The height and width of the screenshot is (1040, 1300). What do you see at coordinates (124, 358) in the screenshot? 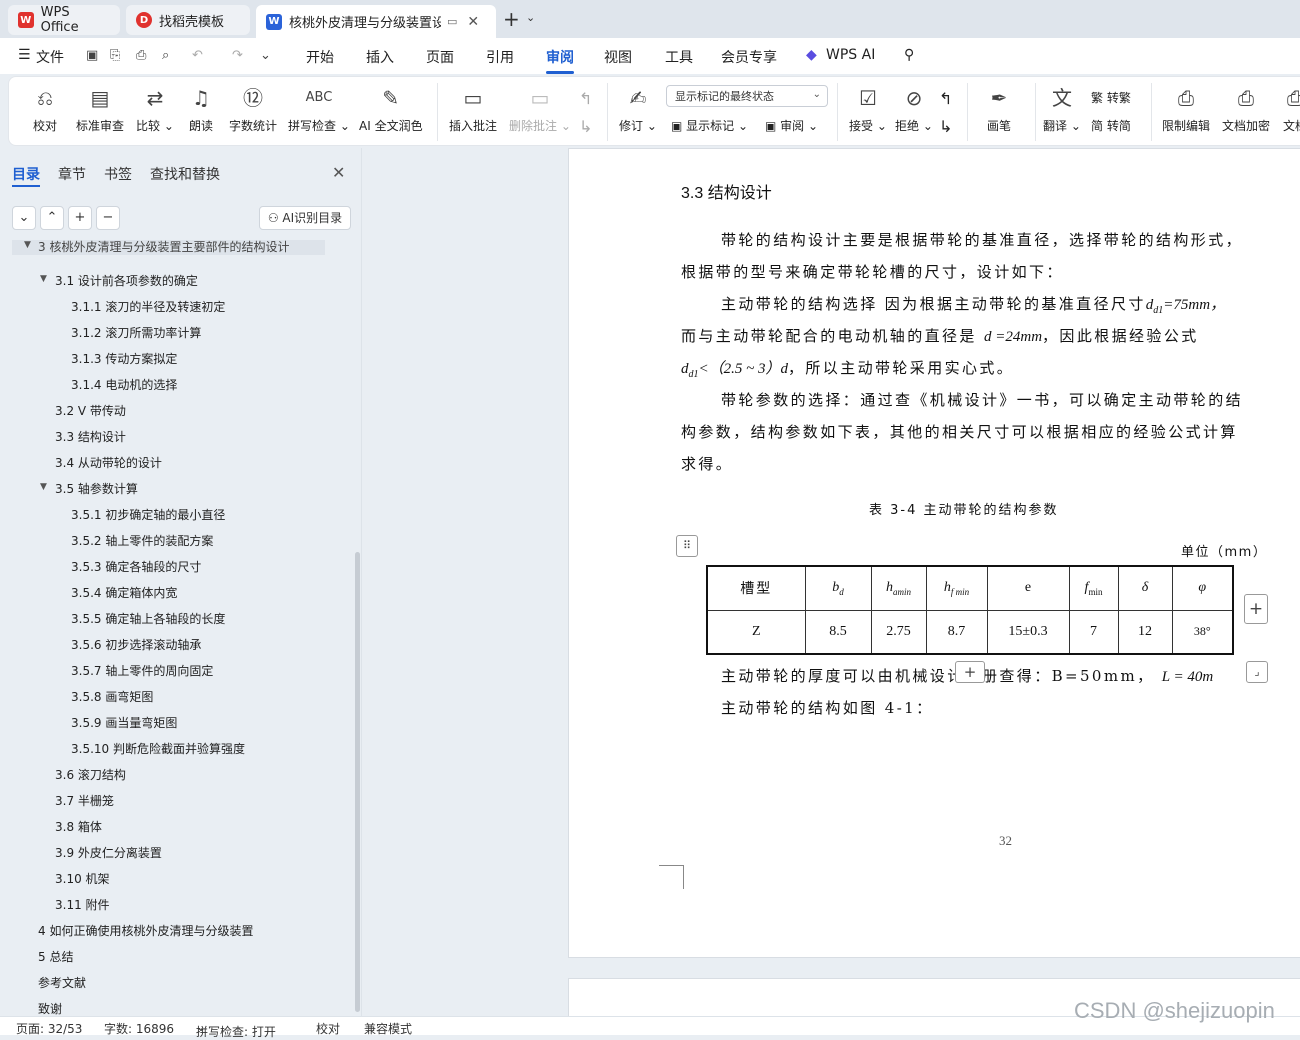
I see `toc-item: 3.1.3 传动方案拟定` at bounding box center [124, 358].